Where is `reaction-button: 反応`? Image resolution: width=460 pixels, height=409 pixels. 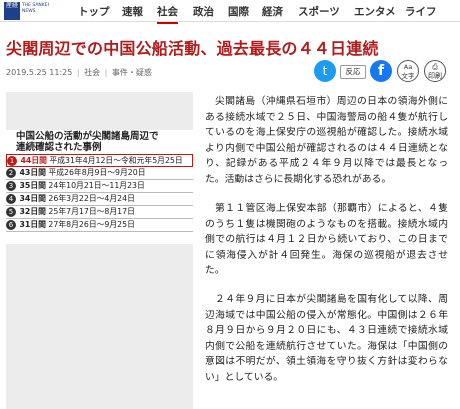 reaction-button: 反応 is located at coordinates (353, 72).